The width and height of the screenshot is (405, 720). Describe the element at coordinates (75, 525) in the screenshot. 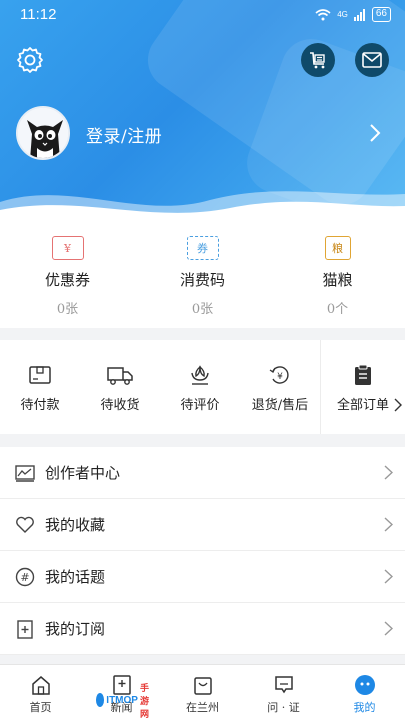

I see `menu-label: 我的收藏` at that location.